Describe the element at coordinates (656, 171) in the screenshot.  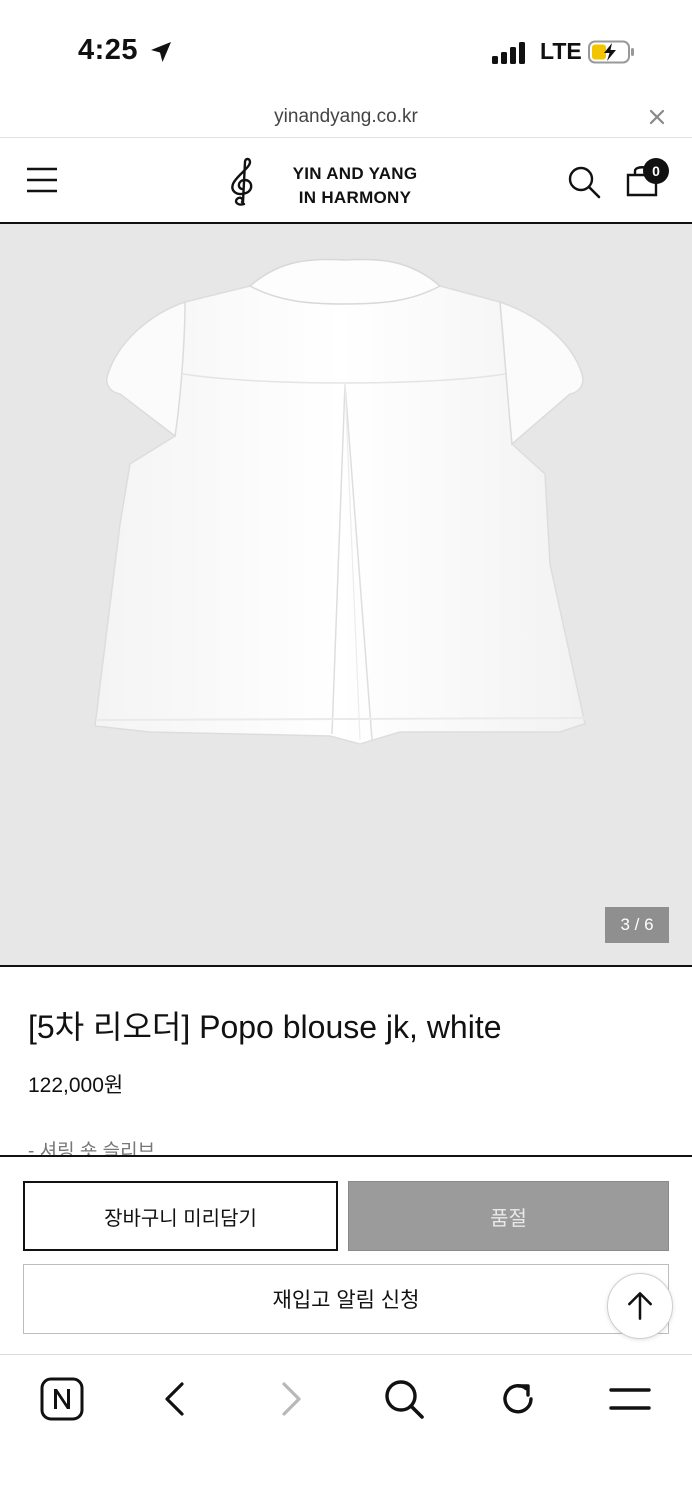
I see `cart-count-badge: 0` at that location.